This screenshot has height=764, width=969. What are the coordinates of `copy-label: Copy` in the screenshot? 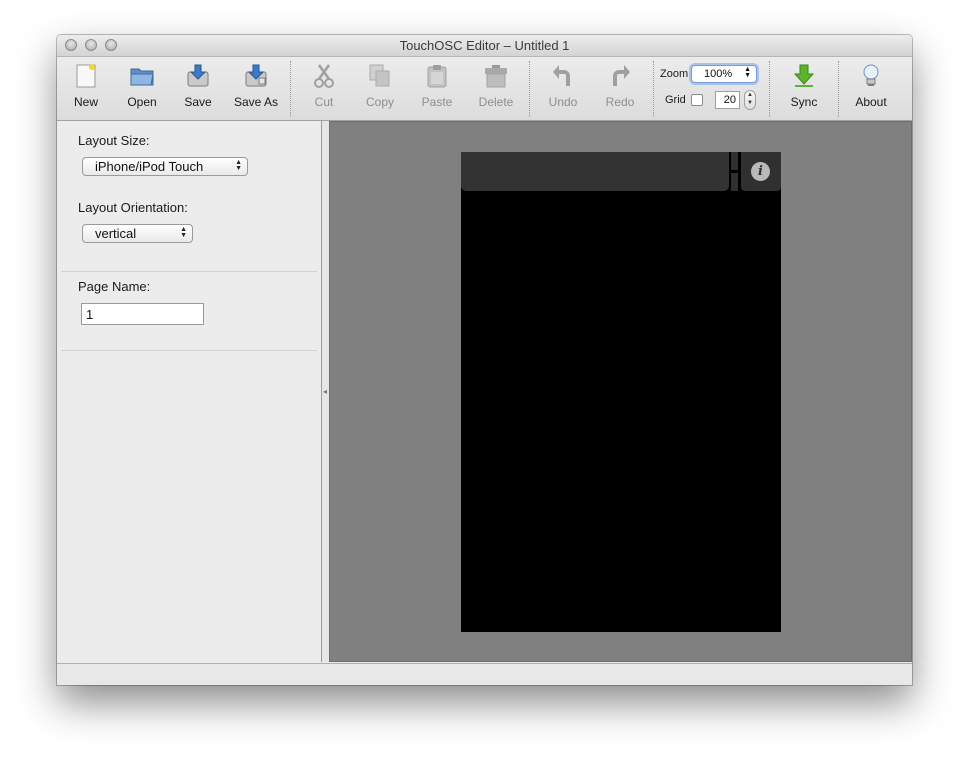 It's located at (379, 102).